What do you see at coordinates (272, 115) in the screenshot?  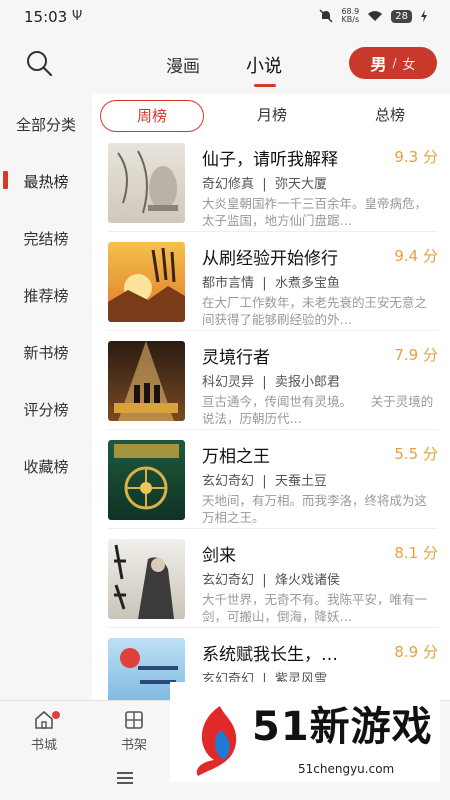 I see `tab-monthly: 月榜` at bounding box center [272, 115].